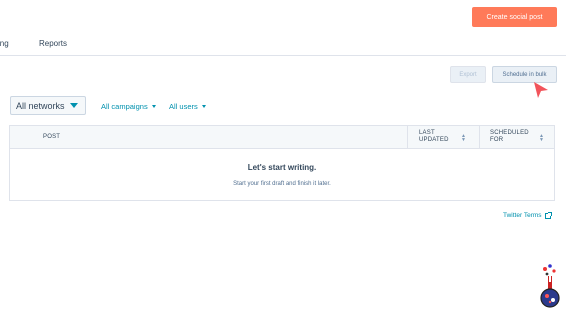 The image size is (566, 314). I want to click on twitter-terms-link: Twitter Terms, so click(527, 215).